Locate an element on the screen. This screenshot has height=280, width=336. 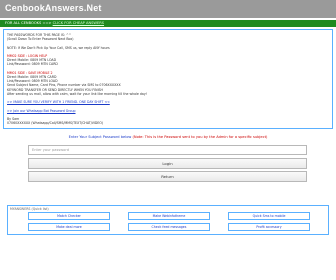
notes-line: >> Join our Whatsapp Bot Password Group is located at coordinates (41, 111).